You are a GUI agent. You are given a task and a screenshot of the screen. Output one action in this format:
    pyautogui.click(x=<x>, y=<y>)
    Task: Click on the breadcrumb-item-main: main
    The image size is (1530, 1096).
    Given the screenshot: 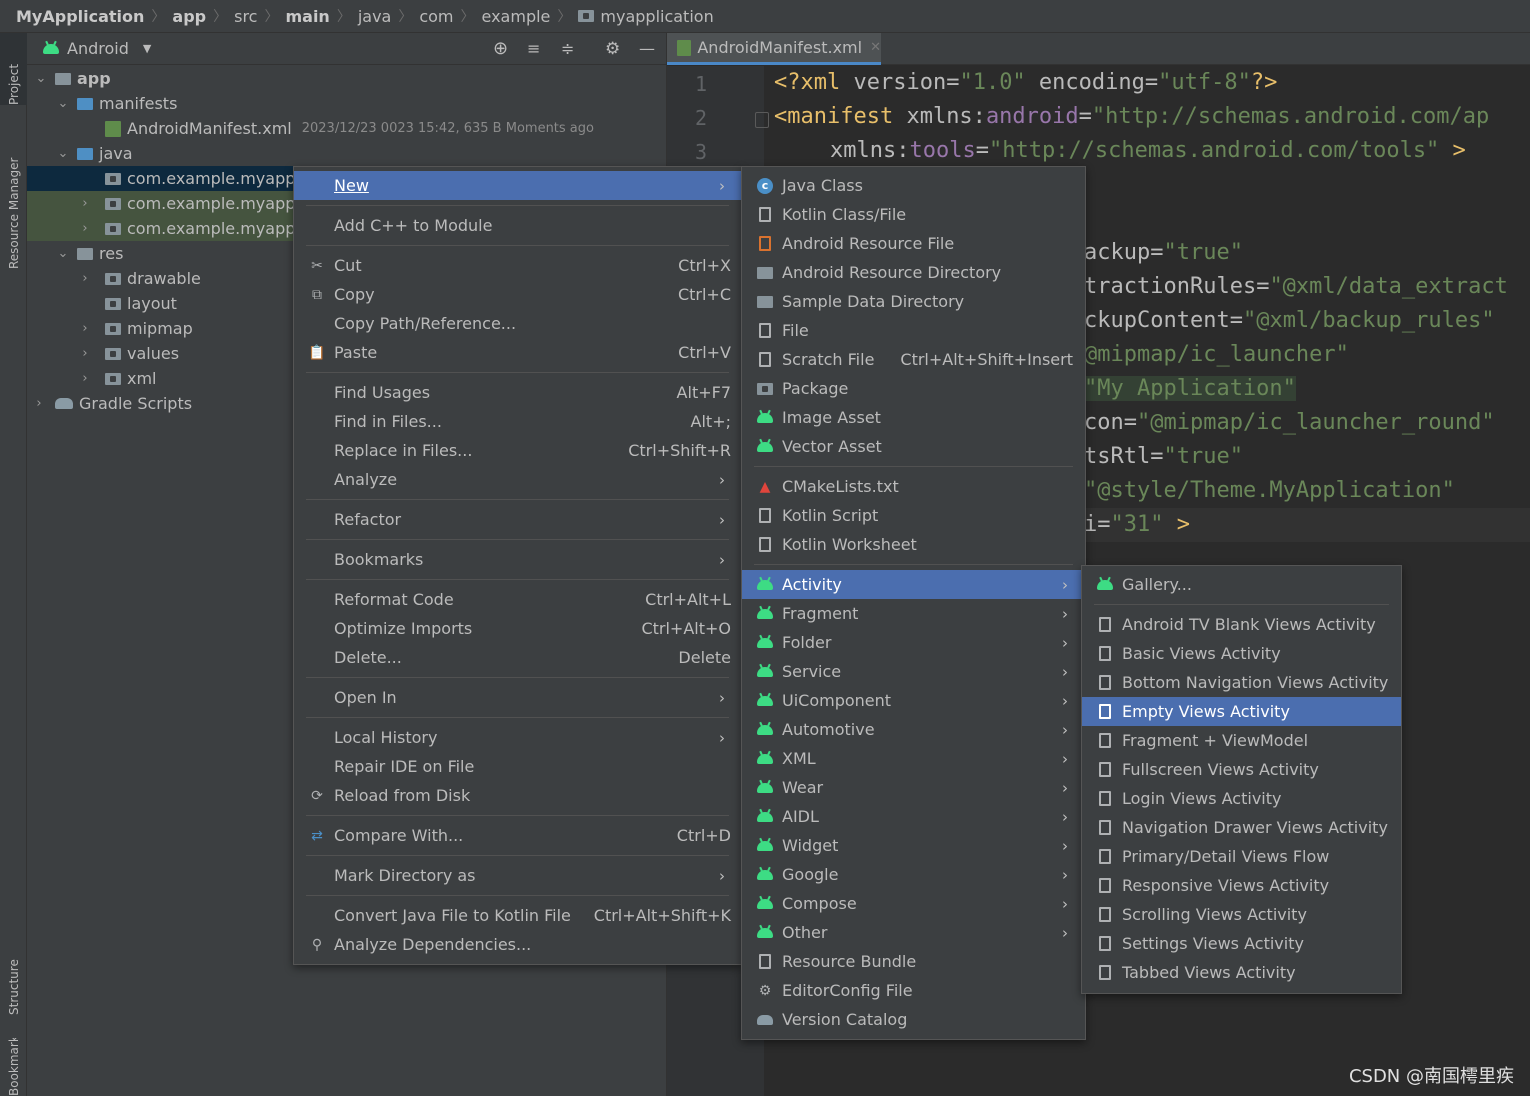 What is the action you would take?
    pyautogui.click(x=307, y=16)
    